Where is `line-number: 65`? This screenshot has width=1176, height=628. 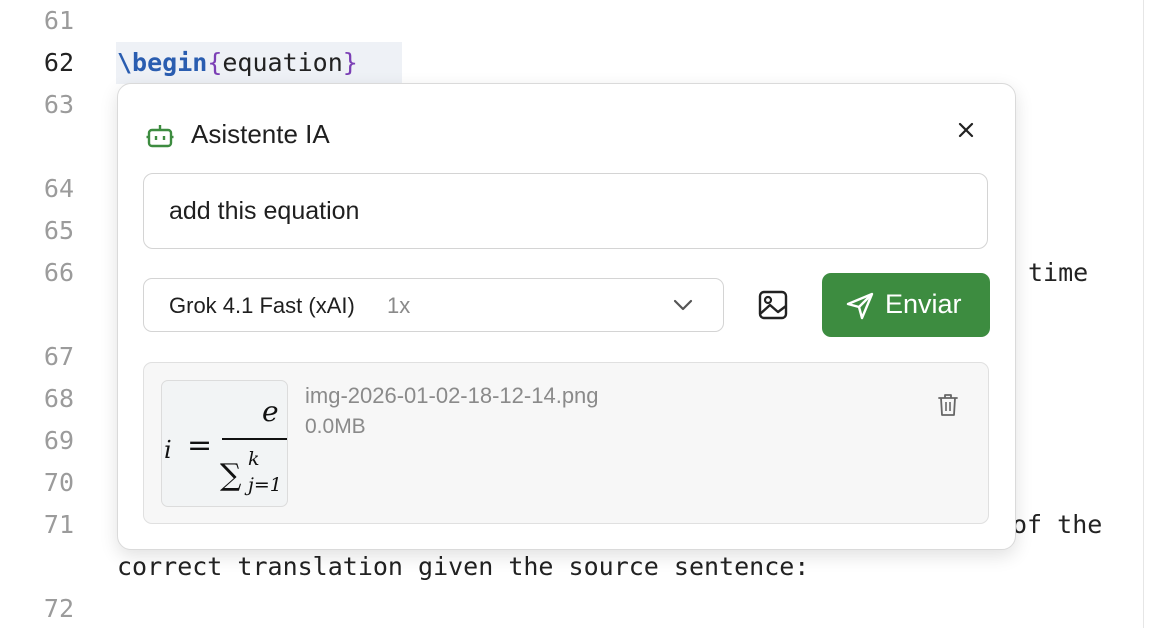
line-number: 65 is located at coordinates (58, 230).